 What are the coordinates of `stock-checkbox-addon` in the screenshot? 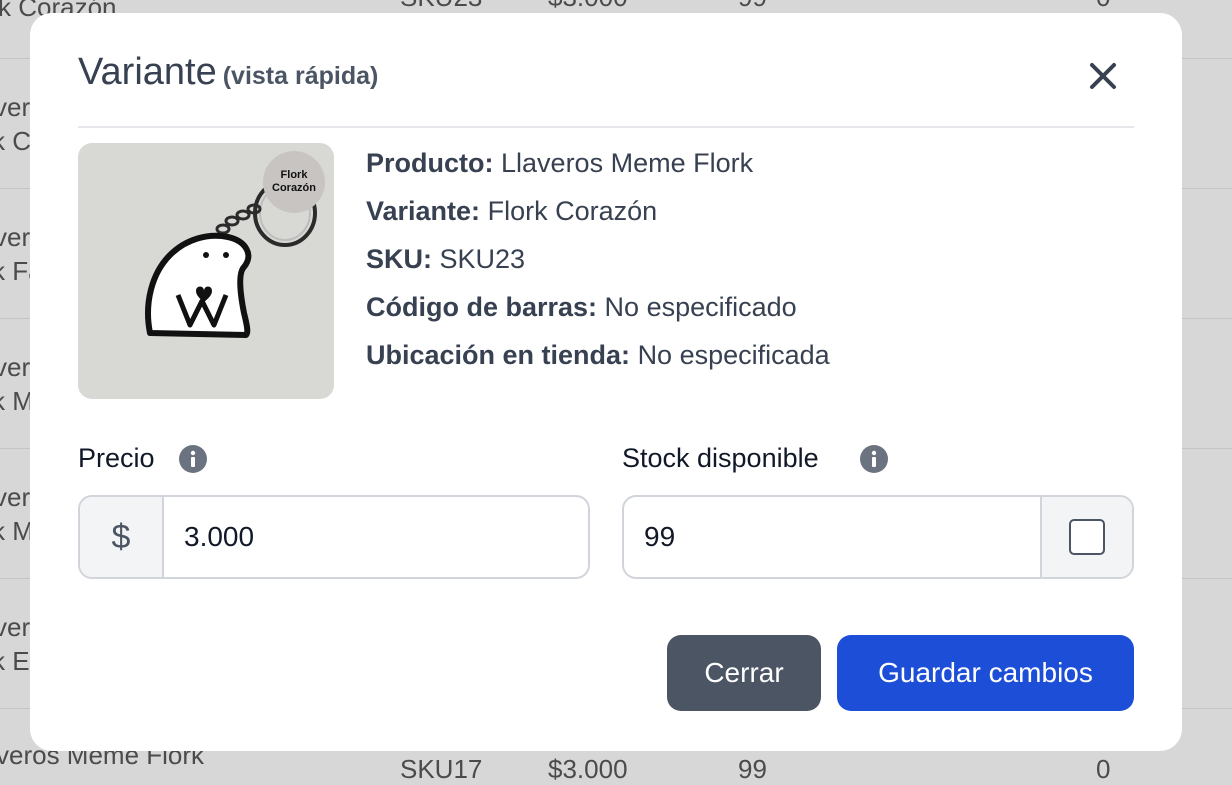 It's located at (1086, 537).